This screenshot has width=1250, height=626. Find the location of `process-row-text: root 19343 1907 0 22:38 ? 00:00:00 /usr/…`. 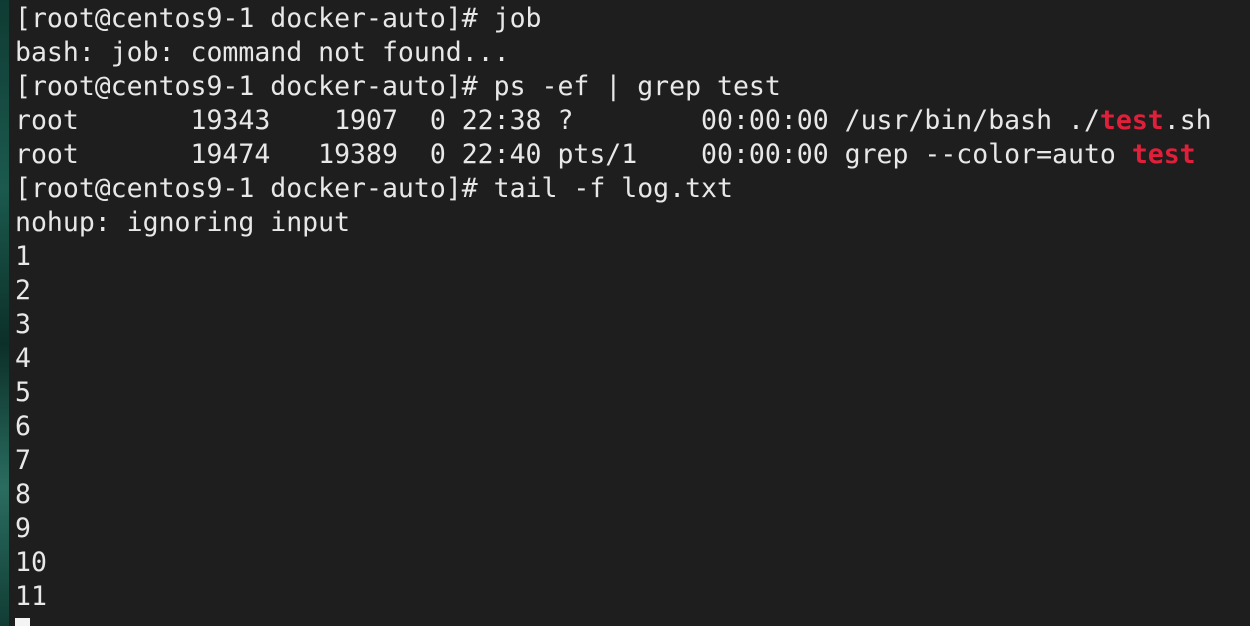

process-row-text: root 19343 1907 0 22:38 ? 00:00:00 /usr/… is located at coordinates (557, 120).